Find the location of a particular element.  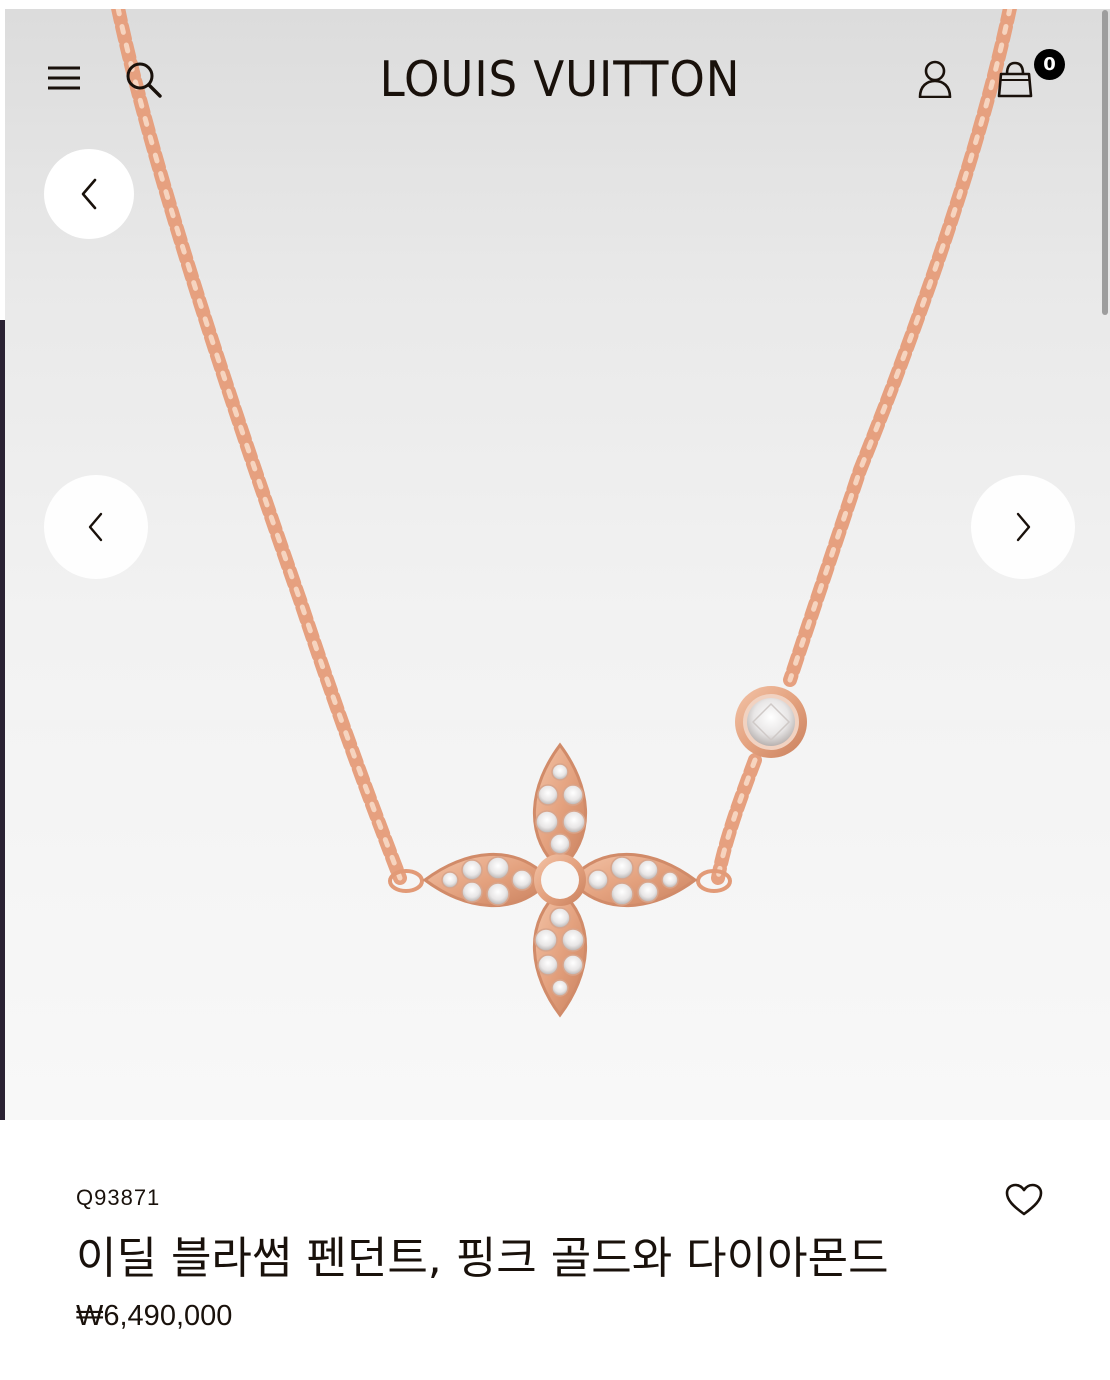

shopping-bag-button is located at coordinates (1015, 79).